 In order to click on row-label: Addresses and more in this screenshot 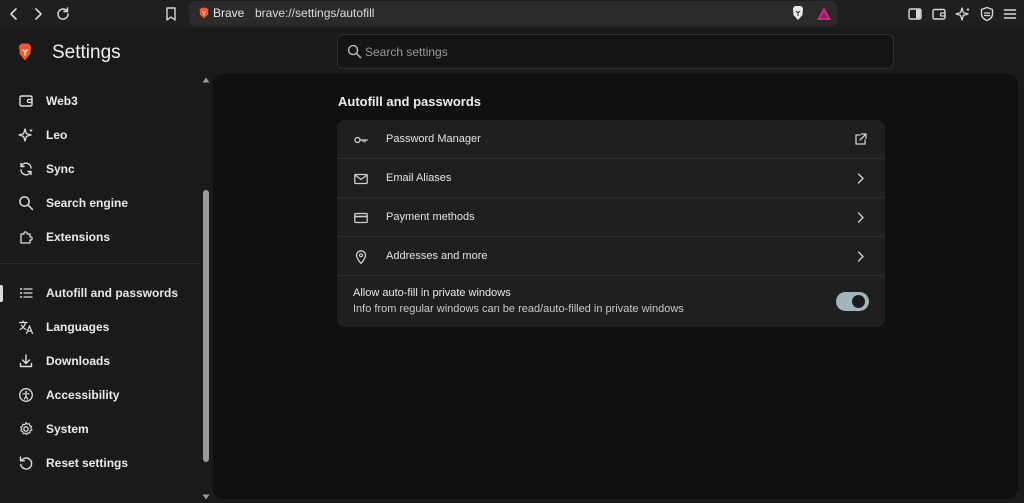, I will do `click(437, 256)`.